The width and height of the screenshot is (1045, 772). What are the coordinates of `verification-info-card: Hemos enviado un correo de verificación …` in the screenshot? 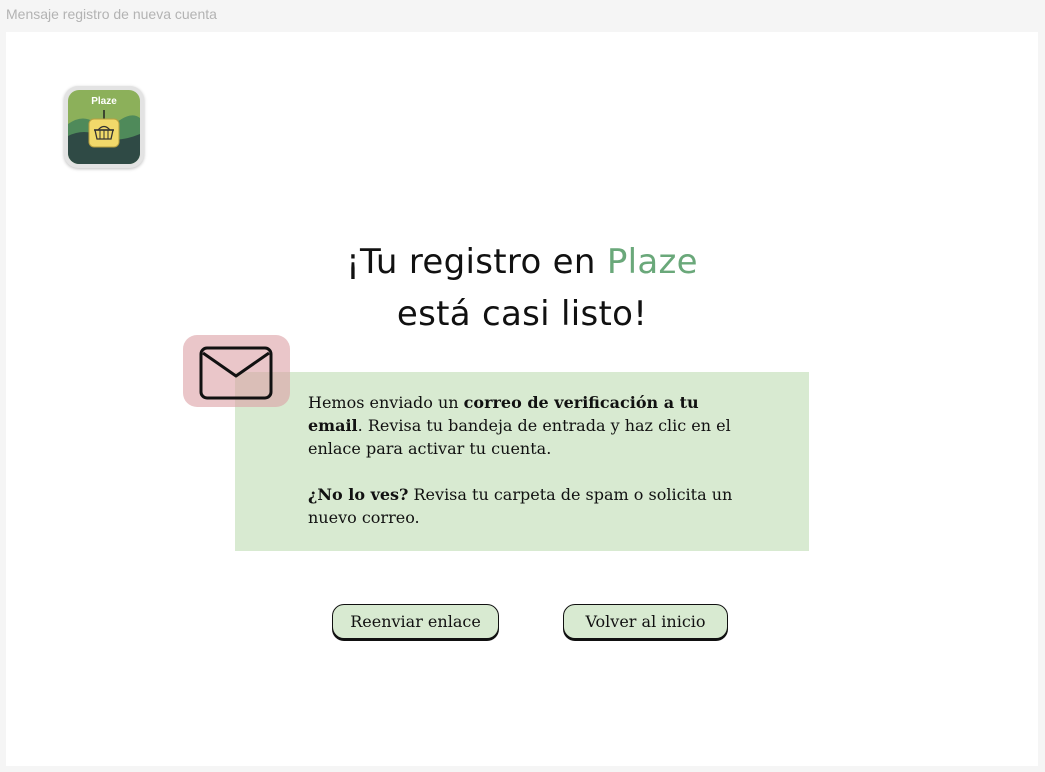 It's located at (522, 461).